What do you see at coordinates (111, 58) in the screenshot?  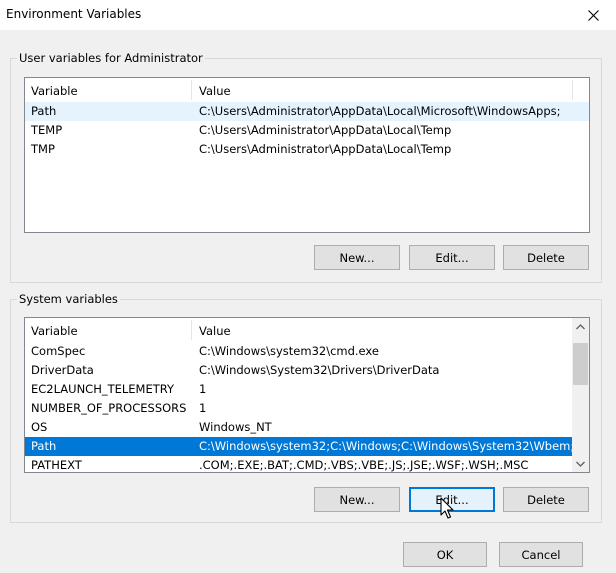 I see `user-variables-legend: User variables for Administrator` at bounding box center [111, 58].